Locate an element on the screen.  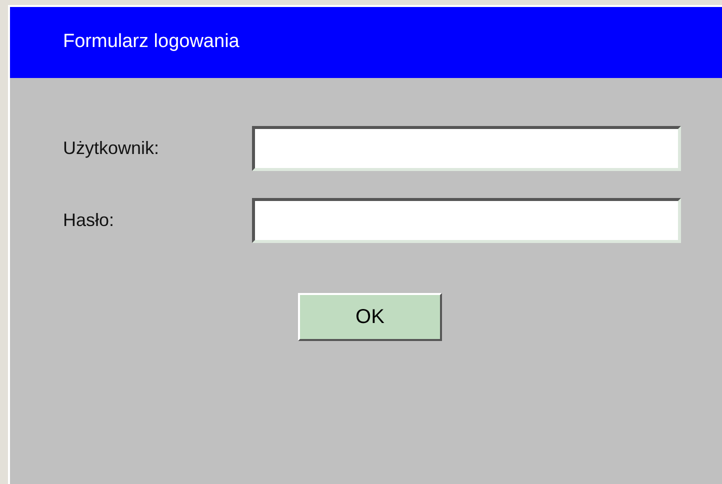
ok-button: OK is located at coordinates (370, 317).